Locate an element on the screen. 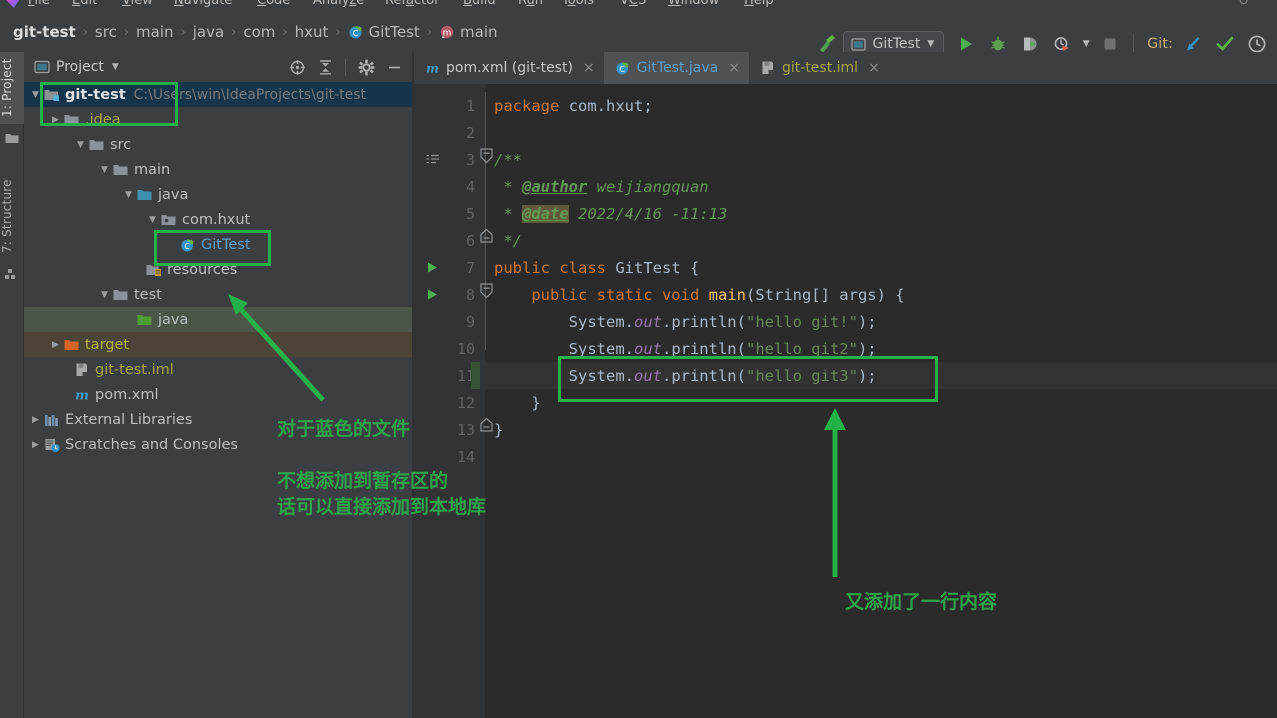  tree-item-target: ▶ target is located at coordinates (218, 344).